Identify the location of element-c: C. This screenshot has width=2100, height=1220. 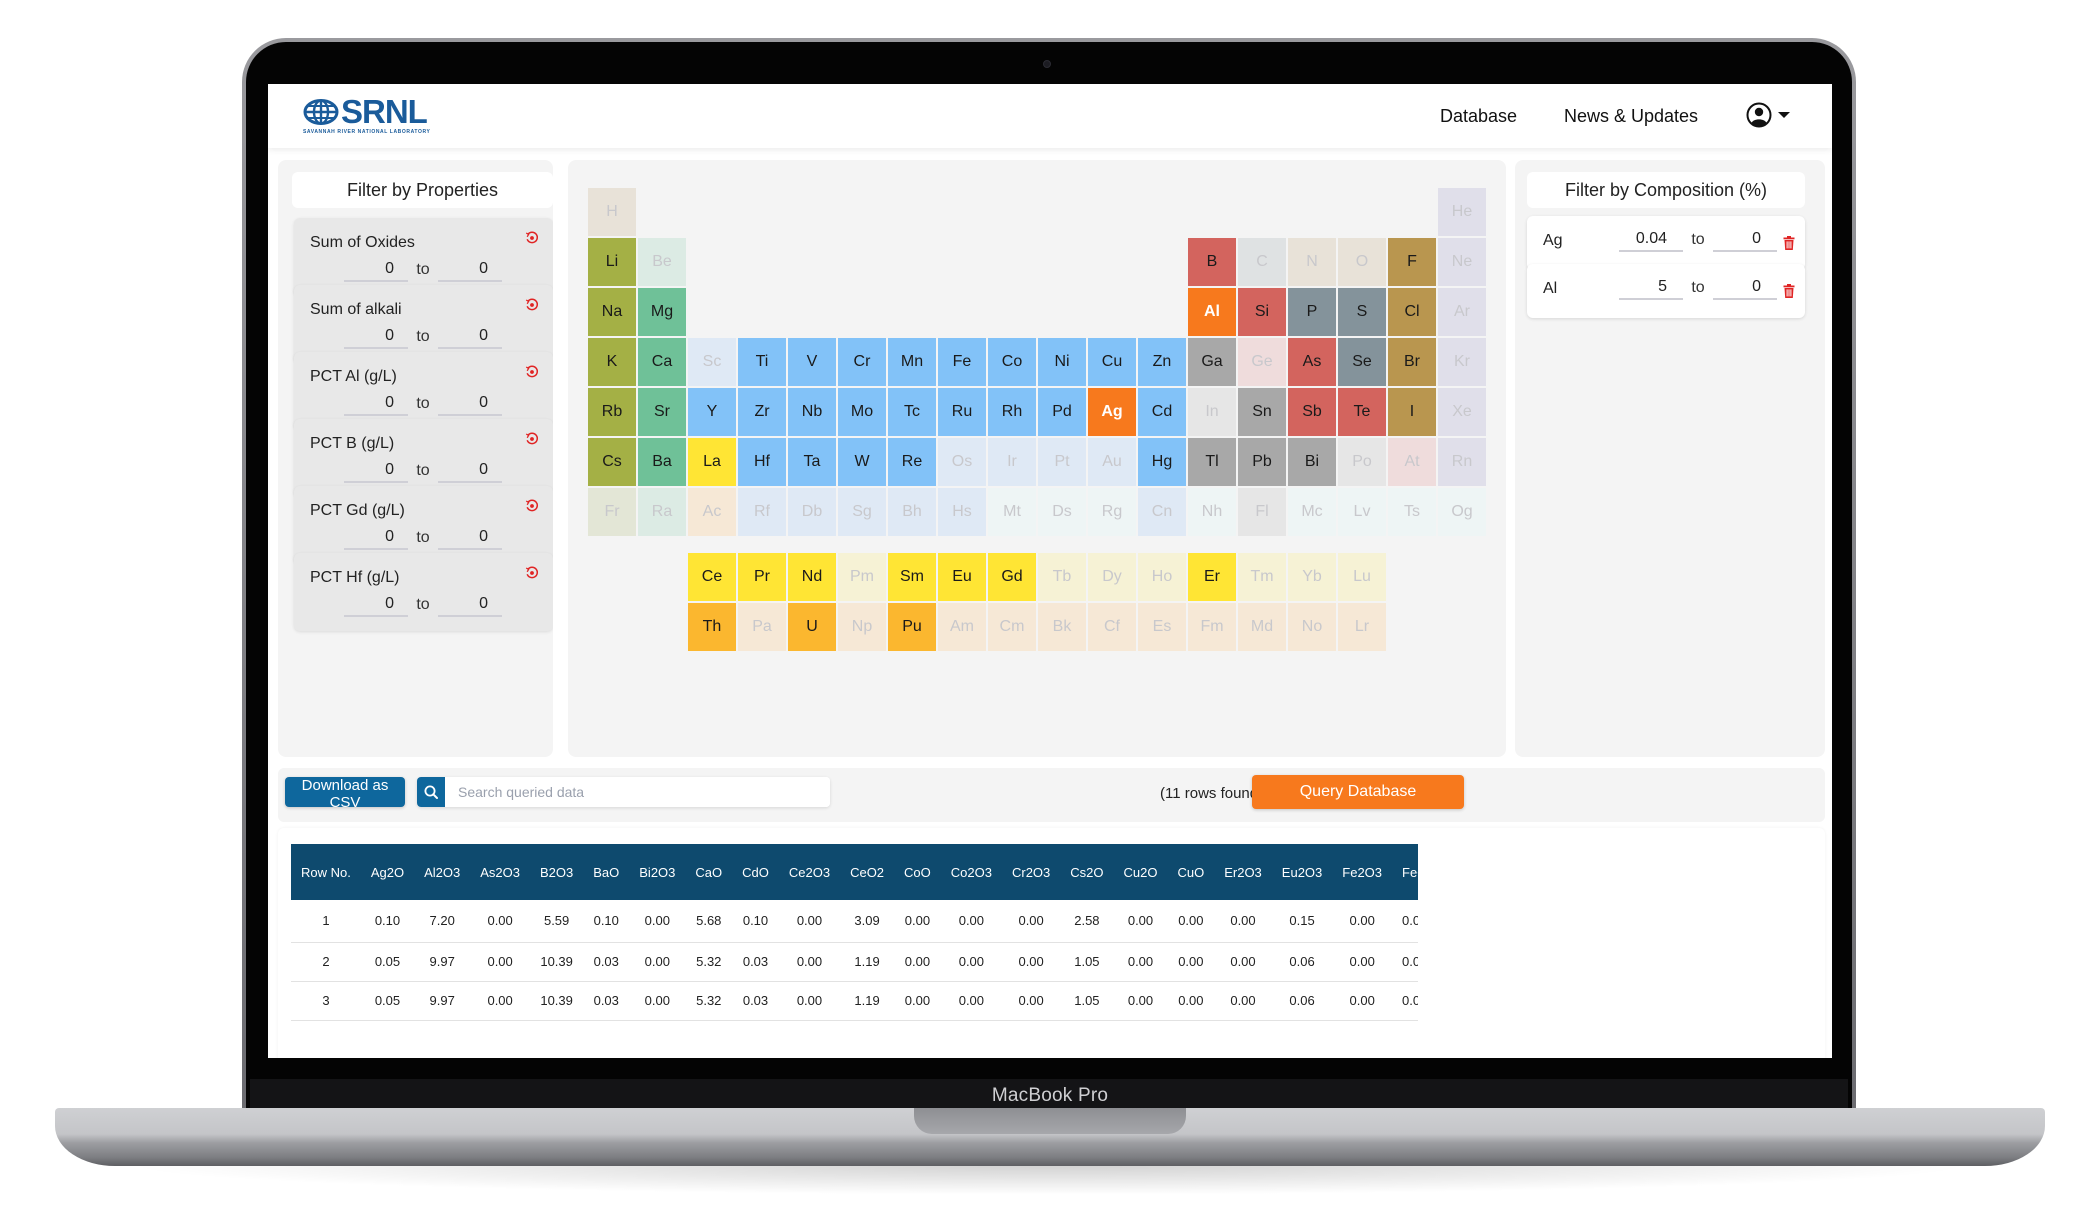
(1262, 262).